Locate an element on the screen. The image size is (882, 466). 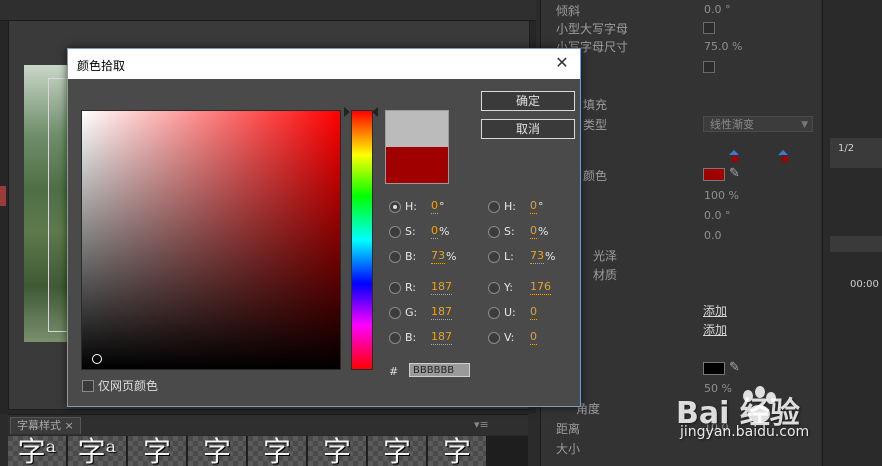
title-styles-header is located at coordinates (268, 424).